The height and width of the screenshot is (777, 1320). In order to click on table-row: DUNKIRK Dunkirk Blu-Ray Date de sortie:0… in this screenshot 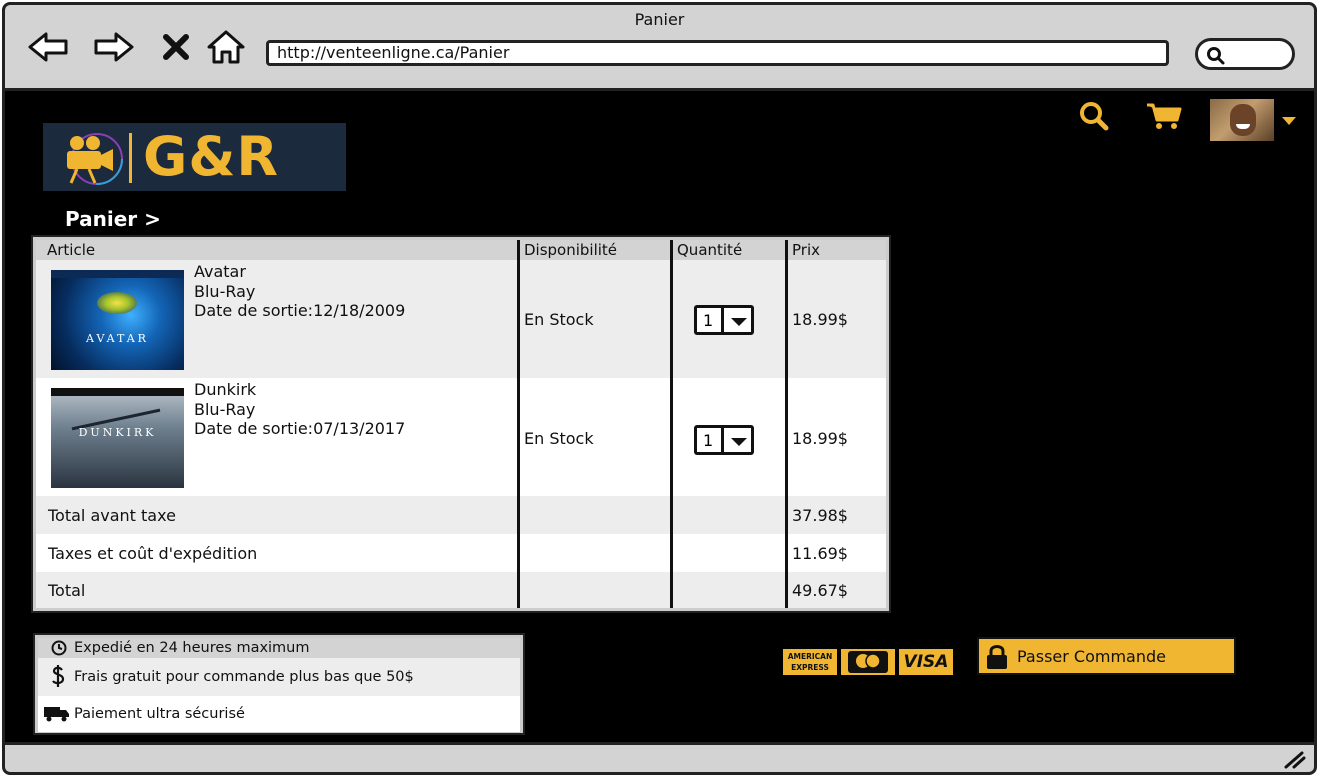, I will do `click(461, 437)`.